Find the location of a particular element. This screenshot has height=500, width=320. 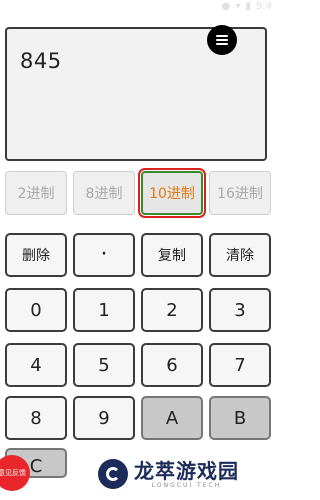

watermark-subtitle: LONGCUI TECH is located at coordinates (186, 485).